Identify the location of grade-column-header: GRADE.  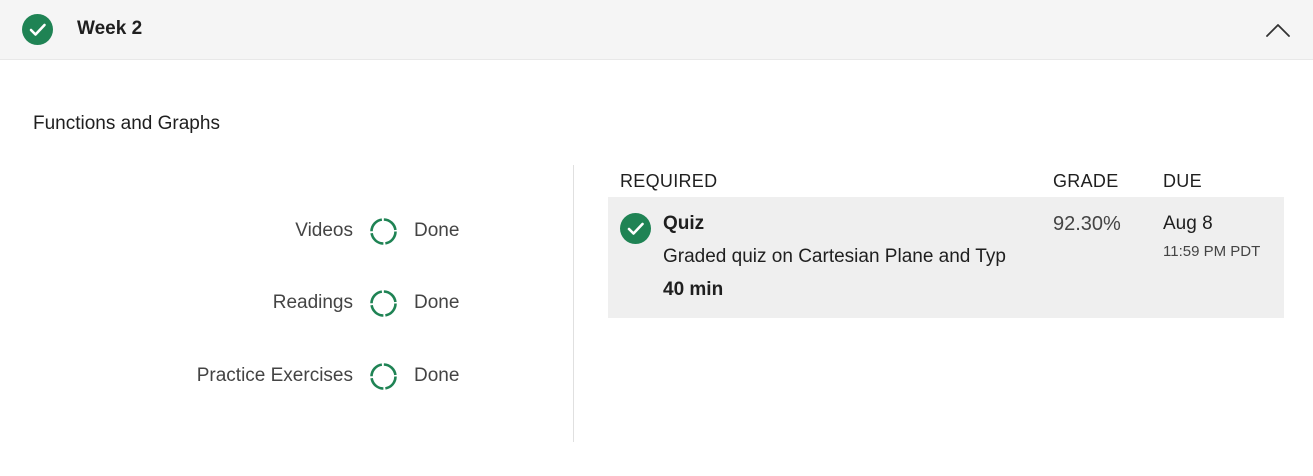
(1086, 181).